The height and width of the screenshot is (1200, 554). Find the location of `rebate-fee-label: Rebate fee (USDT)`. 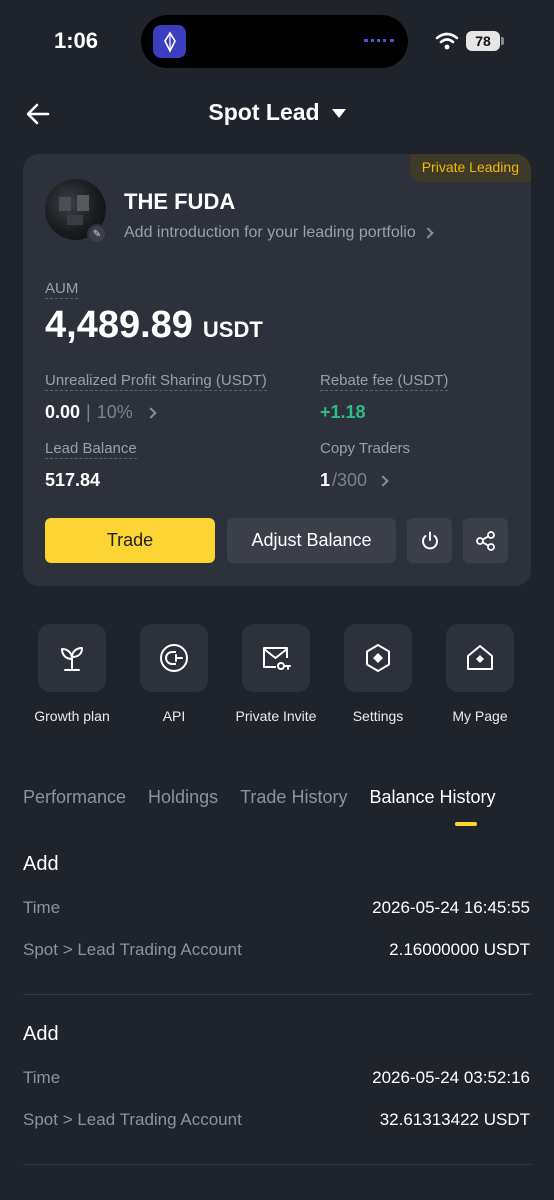

rebate-fee-label: Rebate fee (USDT) is located at coordinates (384, 381).